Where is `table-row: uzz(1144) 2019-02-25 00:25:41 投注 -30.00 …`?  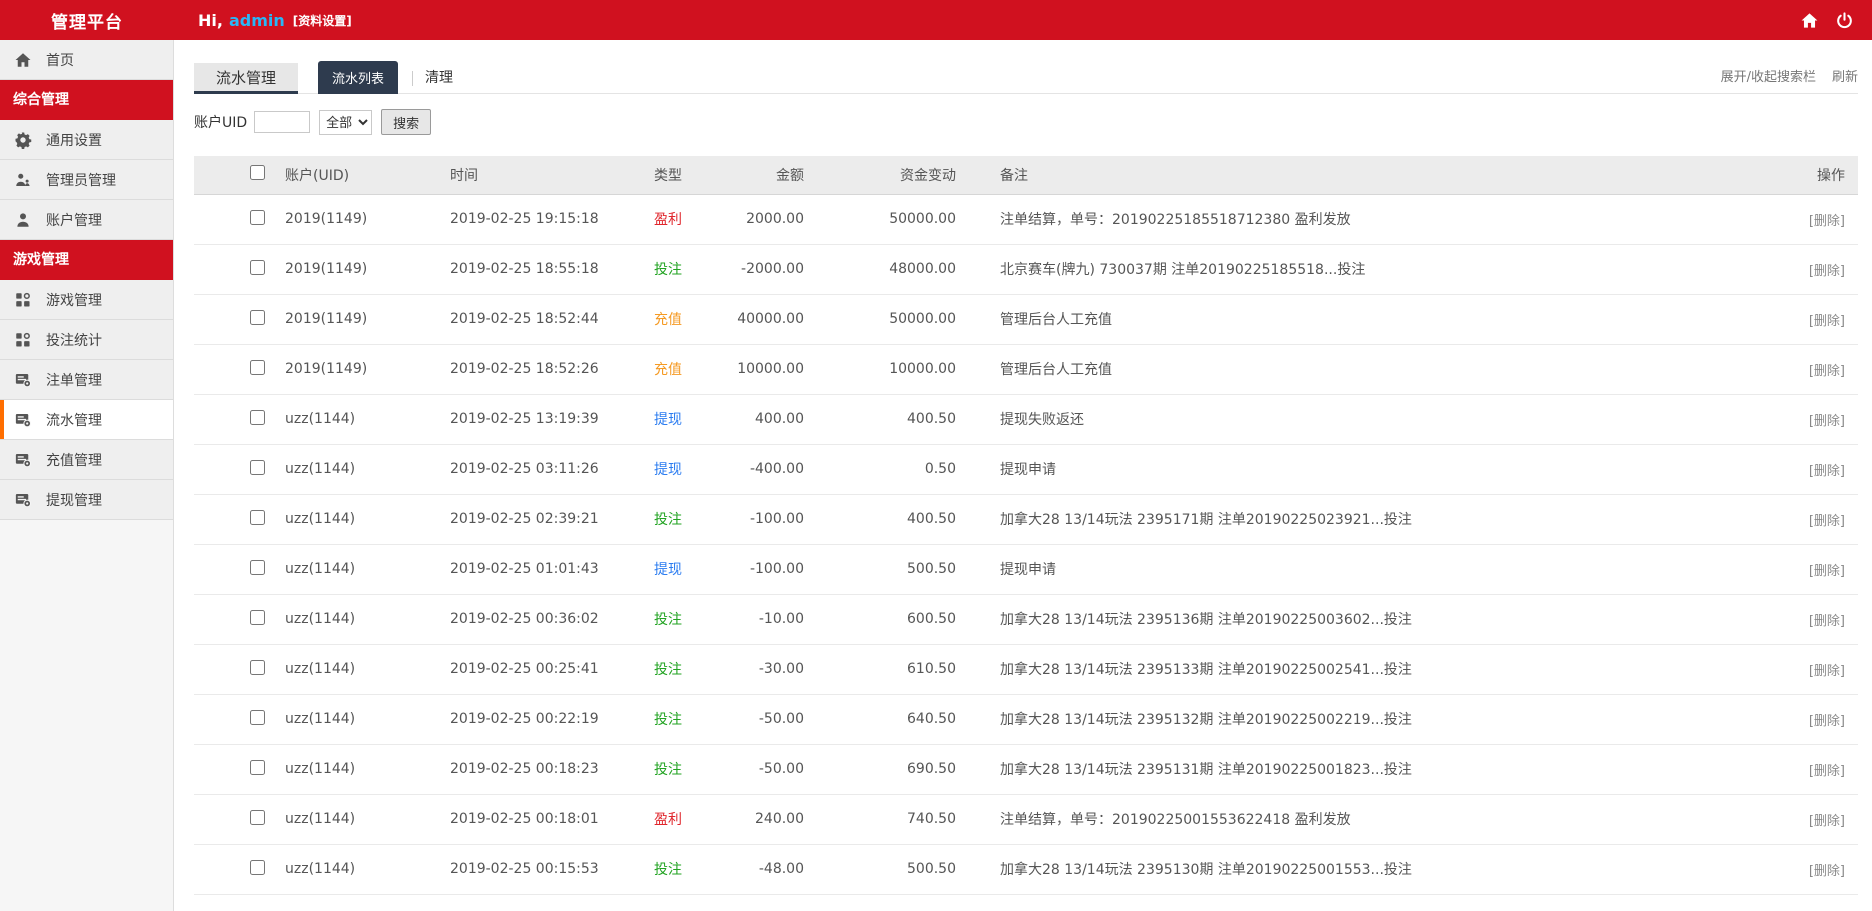 table-row: uzz(1144) 2019-02-25 00:25:41 投注 -30.00 … is located at coordinates (1026, 669).